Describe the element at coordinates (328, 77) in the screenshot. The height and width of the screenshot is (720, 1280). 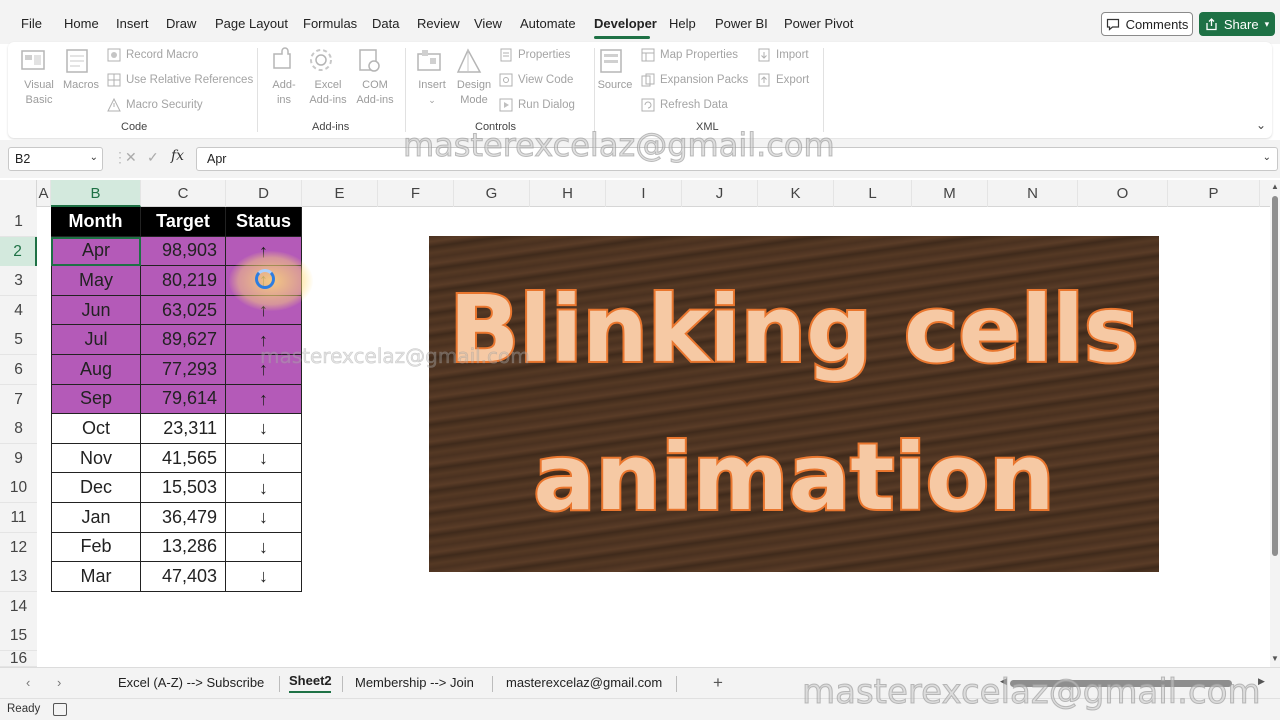
I see `excel-add-ins-button: Excel Add-ins` at that location.